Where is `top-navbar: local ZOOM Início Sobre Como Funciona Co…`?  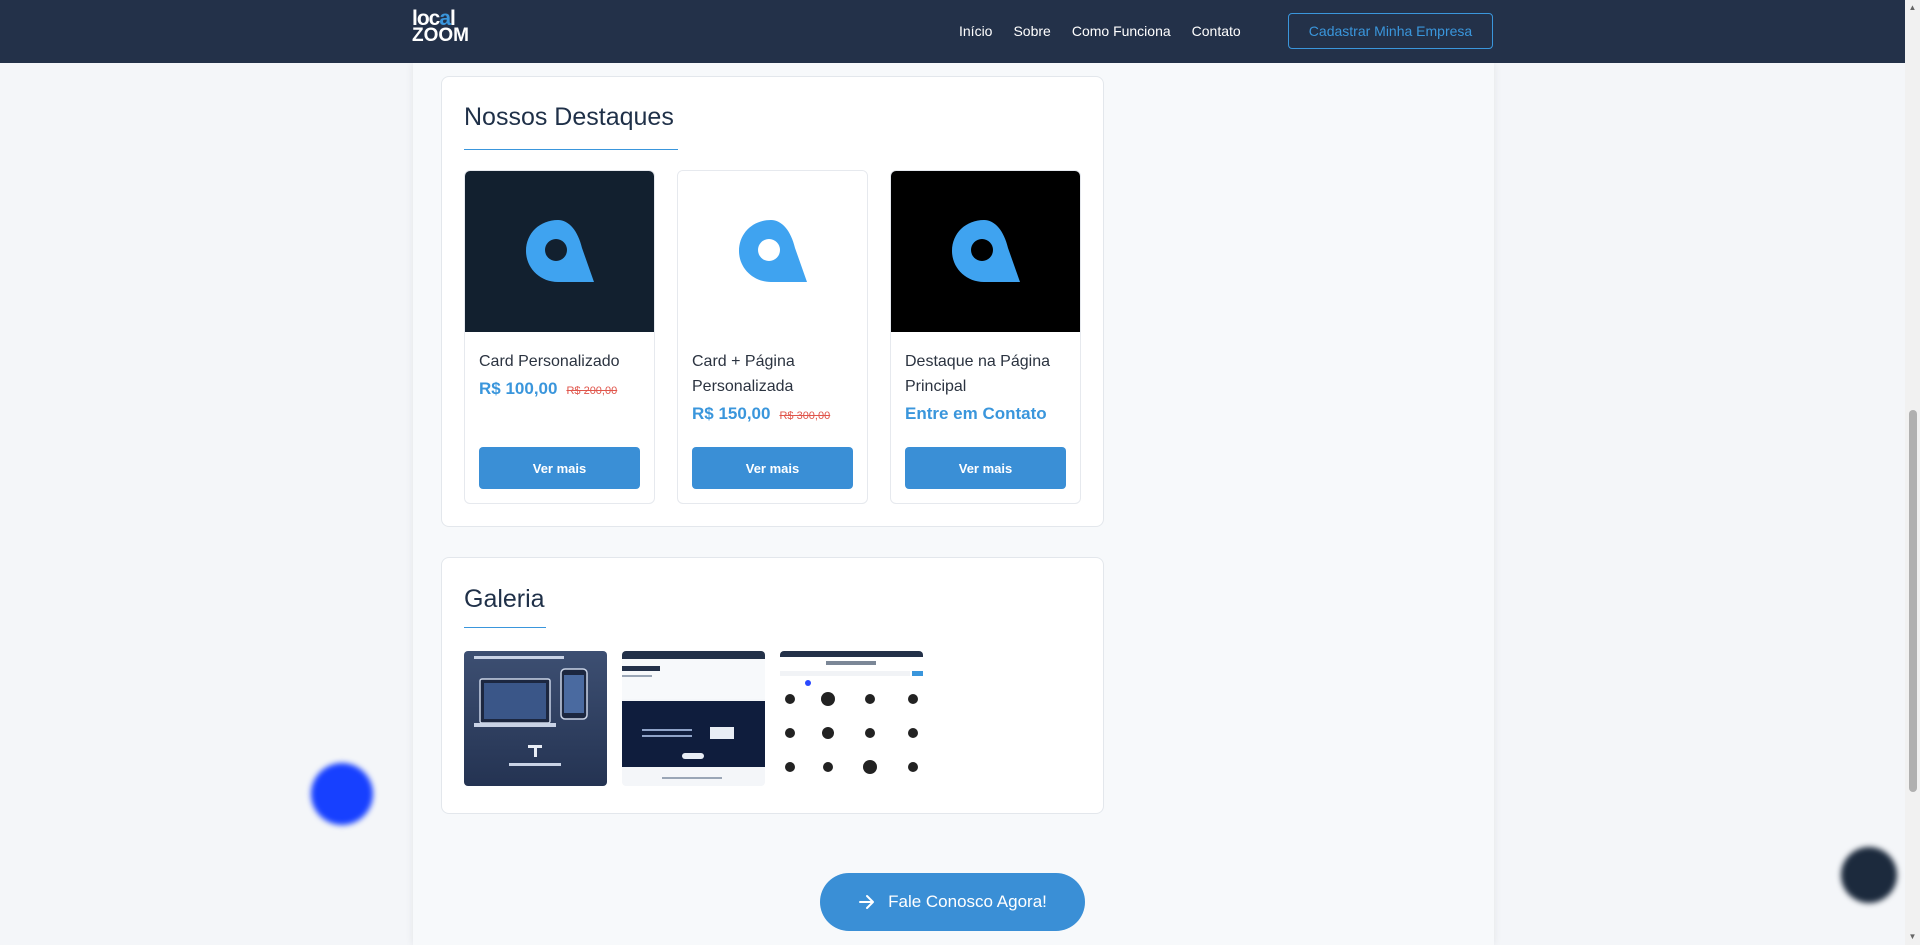
top-navbar: local ZOOM Início Sobre Como Funciona Co… is located at coordinates (952, 31).